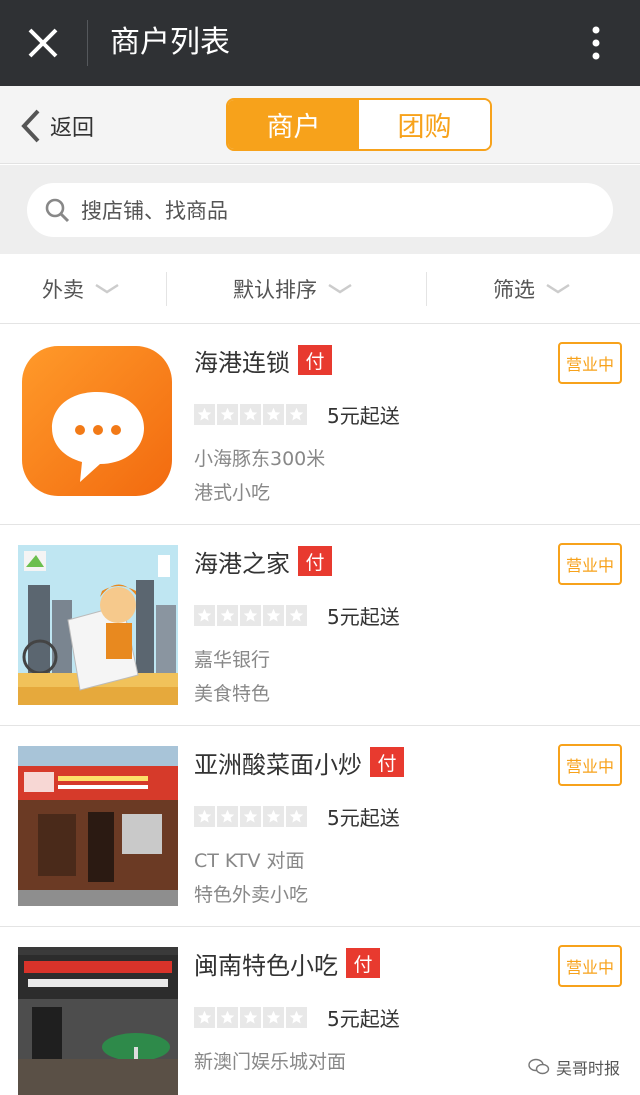 The image size is (640, 1095). Describe the element at coordinates (320, 43) in the screenshot. I see `title-bar: 商户列表` at that location.